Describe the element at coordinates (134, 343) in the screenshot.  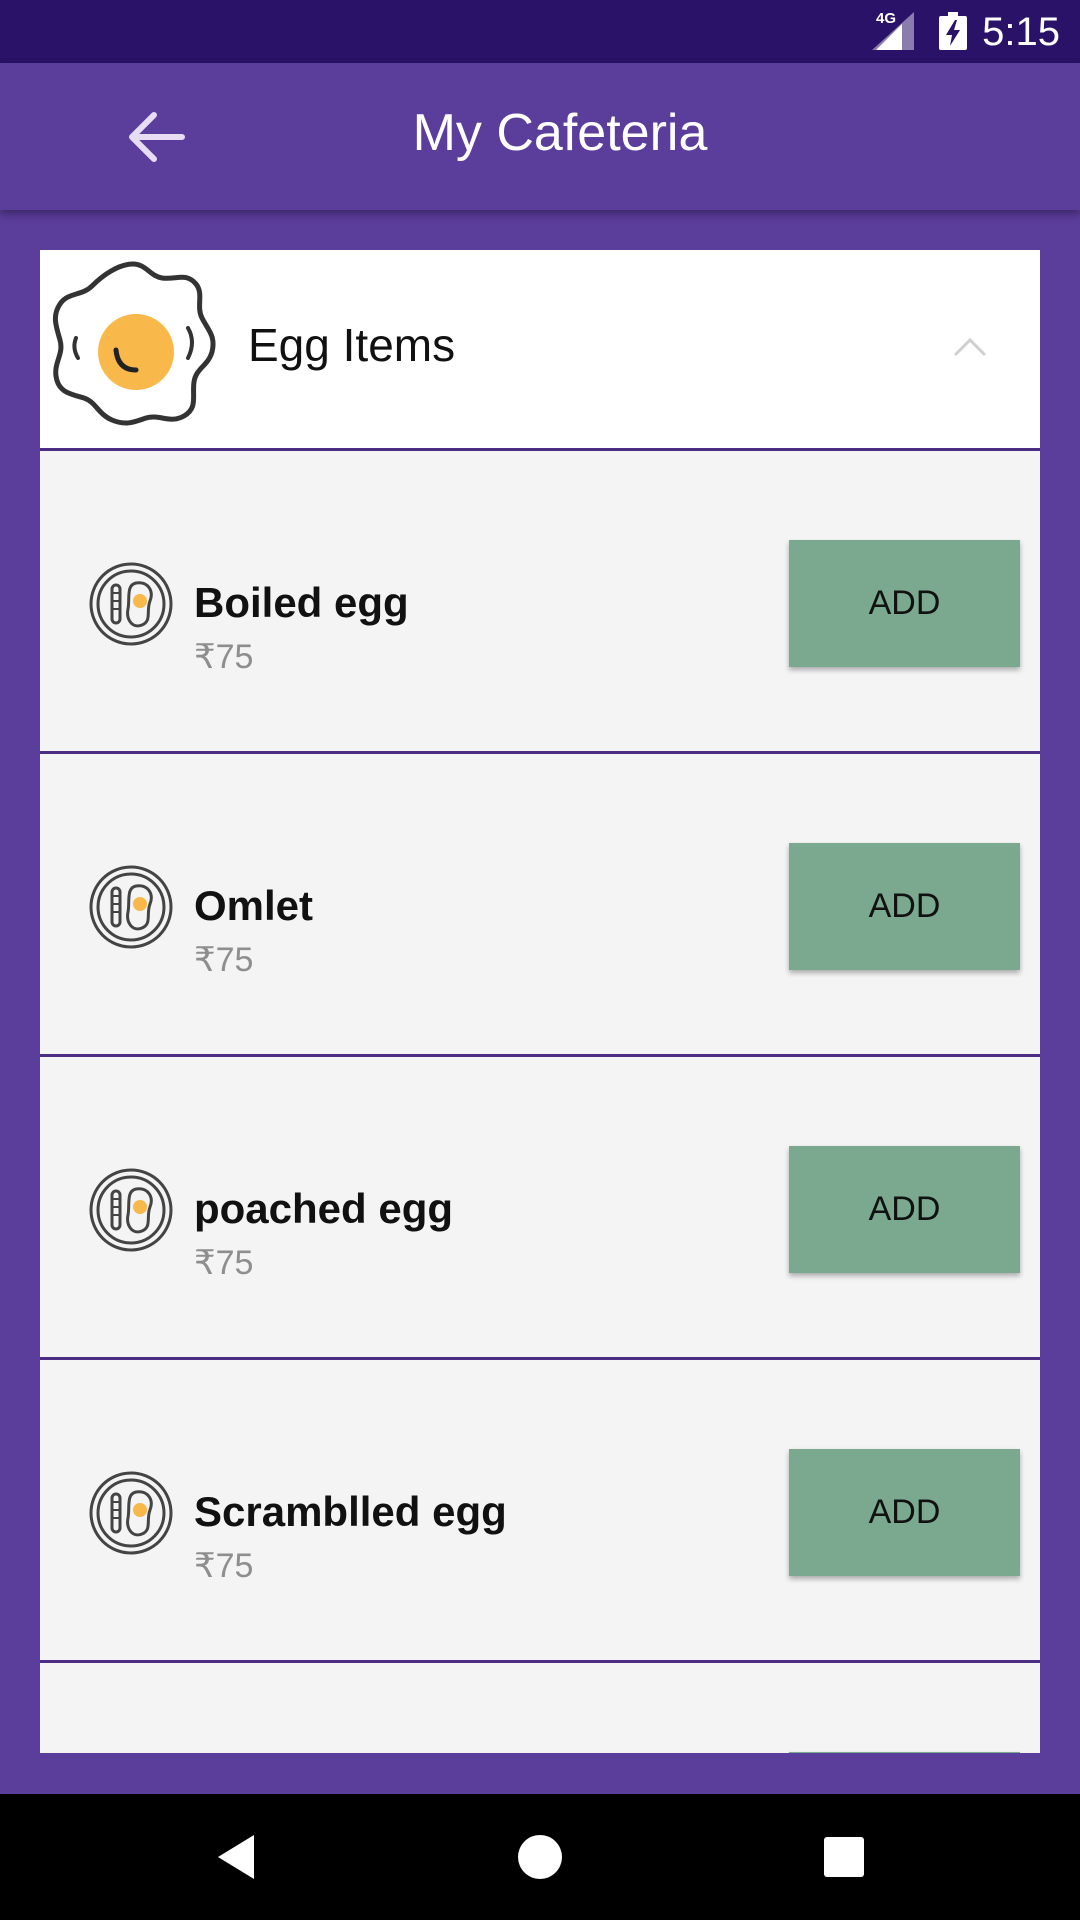
I see `fried-egg-icon` at that location.